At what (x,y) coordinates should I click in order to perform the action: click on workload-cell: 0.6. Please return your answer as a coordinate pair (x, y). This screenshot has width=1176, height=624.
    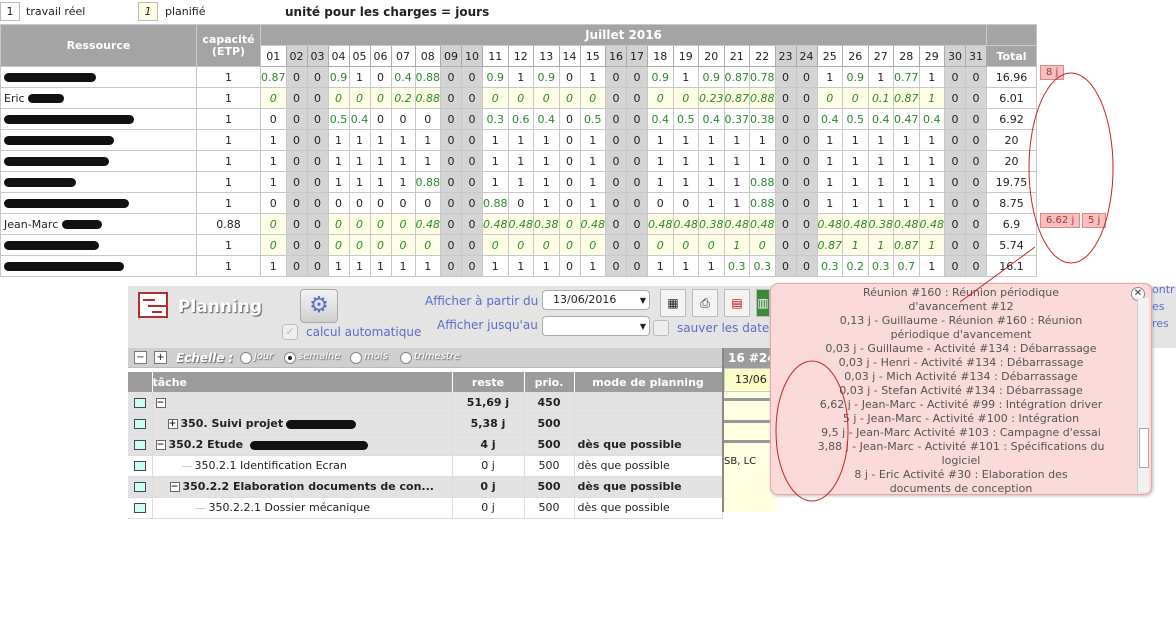
    Looking at the image, I should click on (520, 119).